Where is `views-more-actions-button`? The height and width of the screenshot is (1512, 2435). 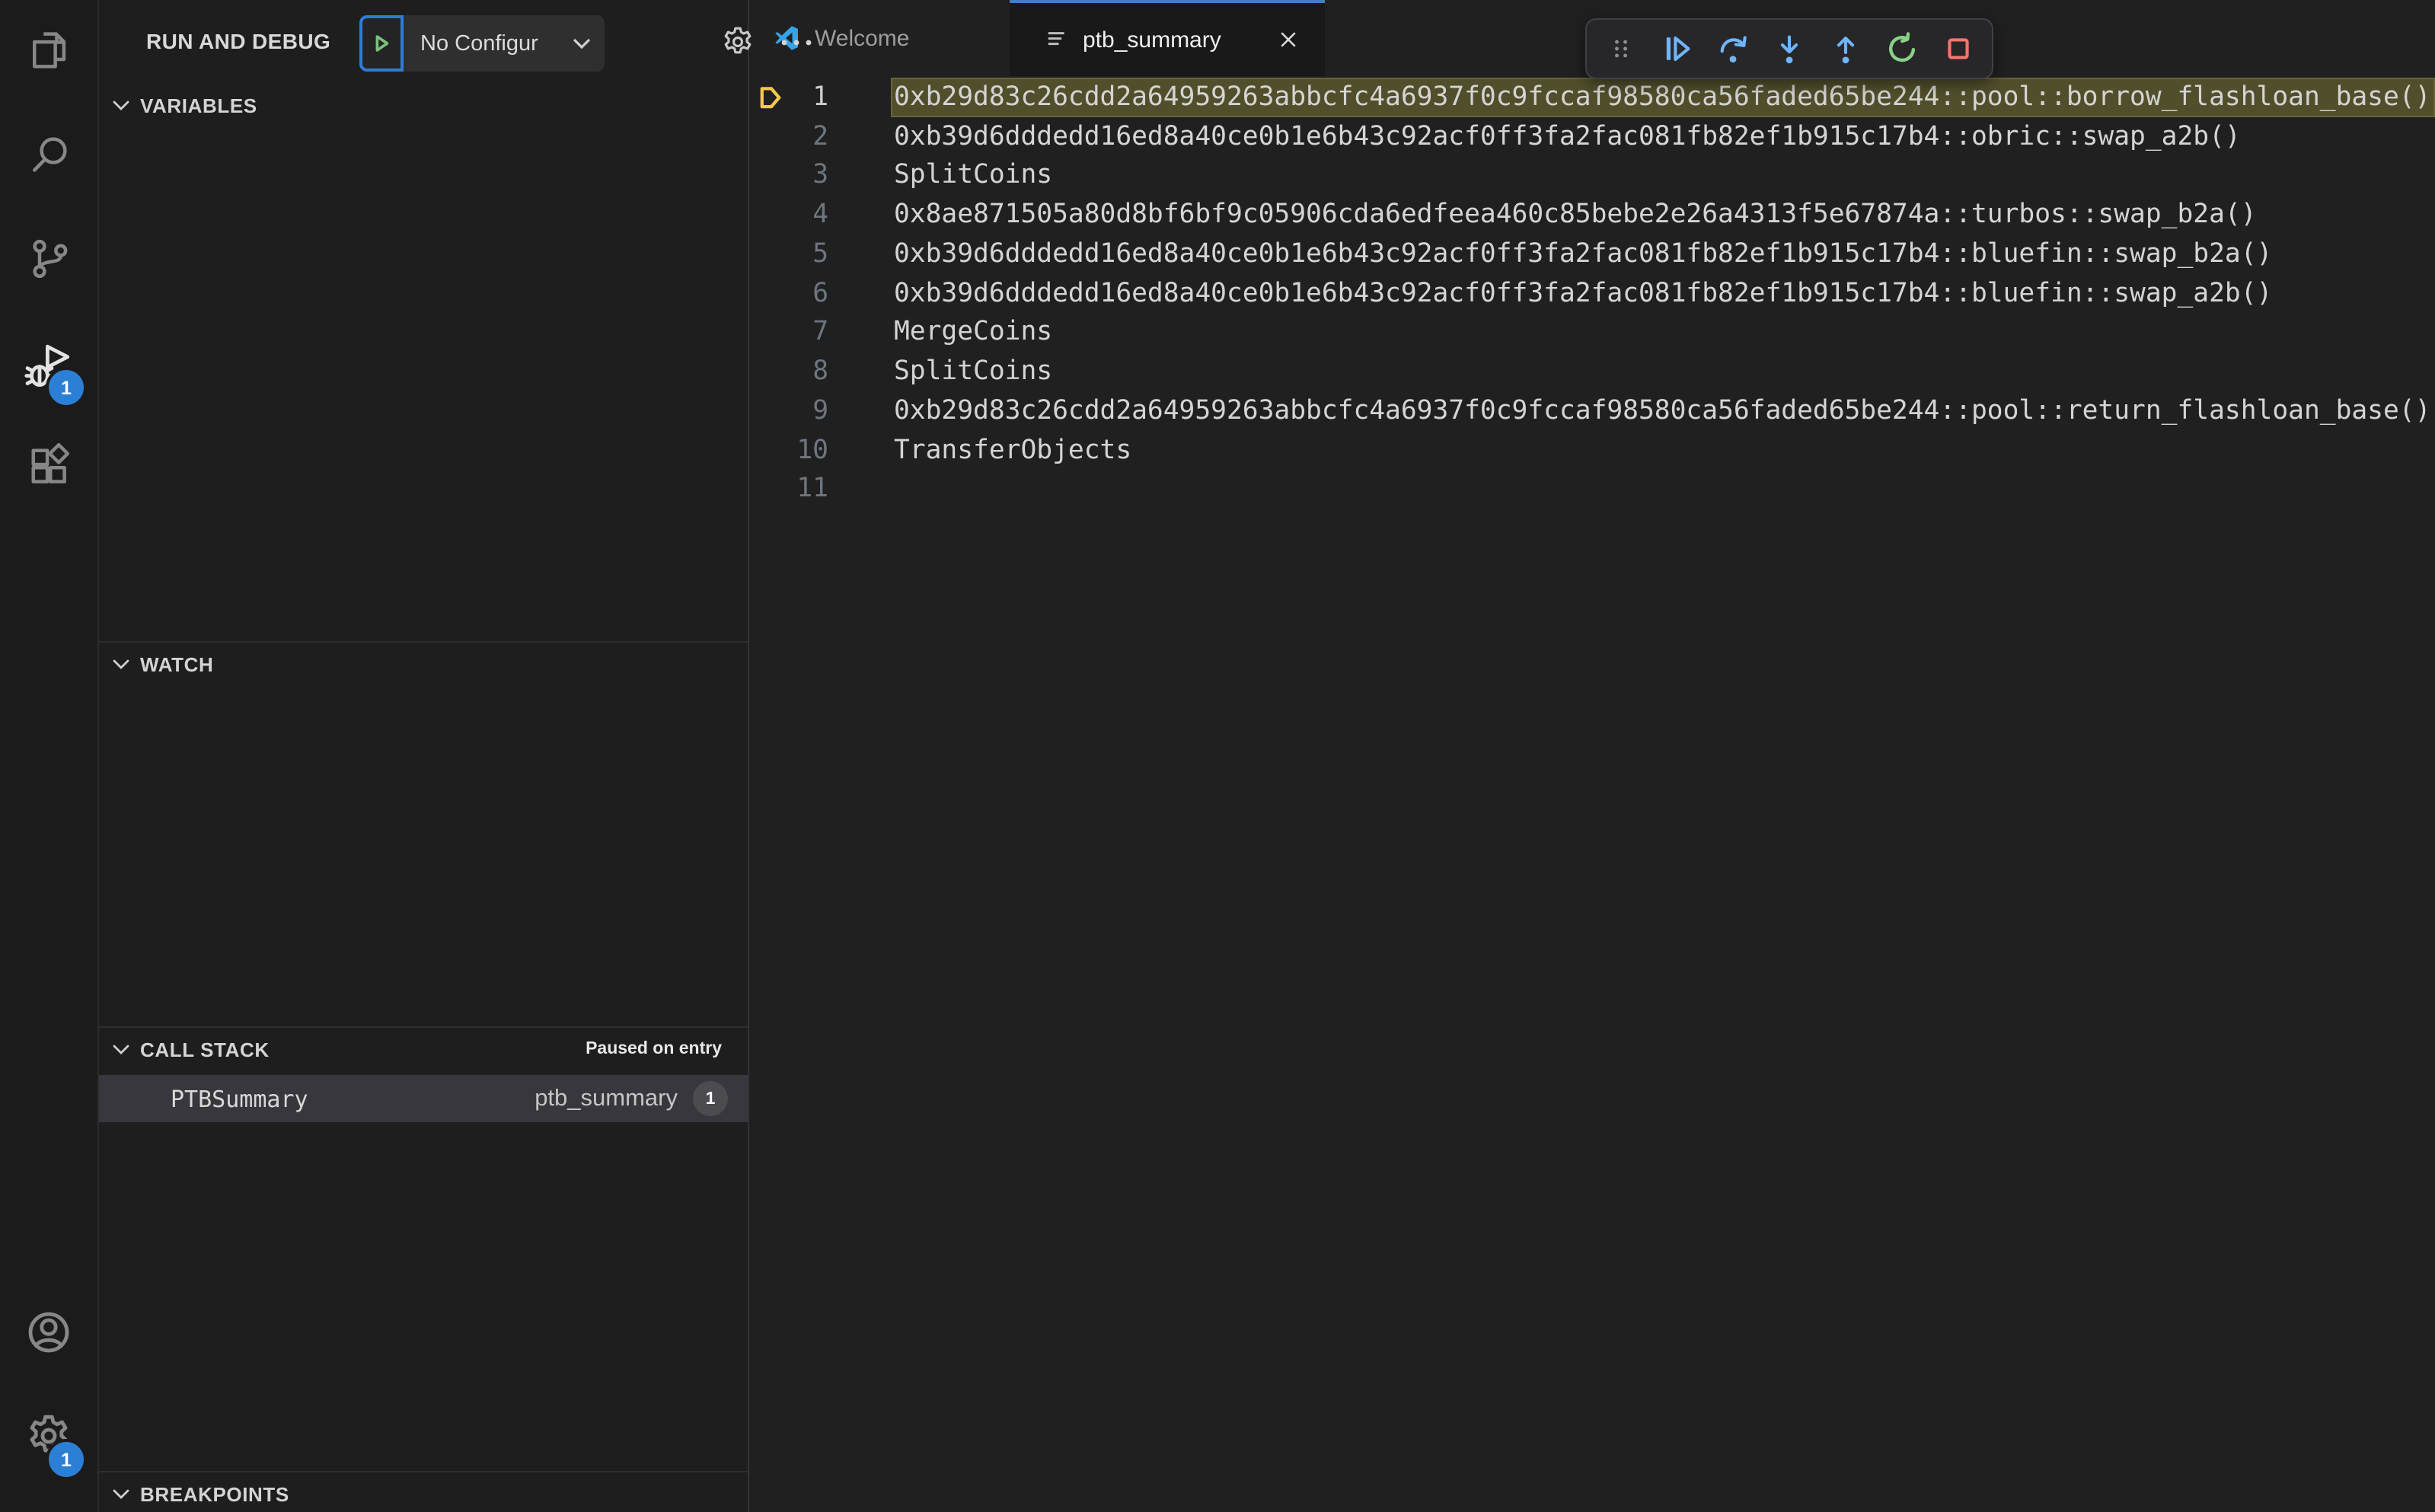
views-more-actions-button is located at coordinates (796, 42).